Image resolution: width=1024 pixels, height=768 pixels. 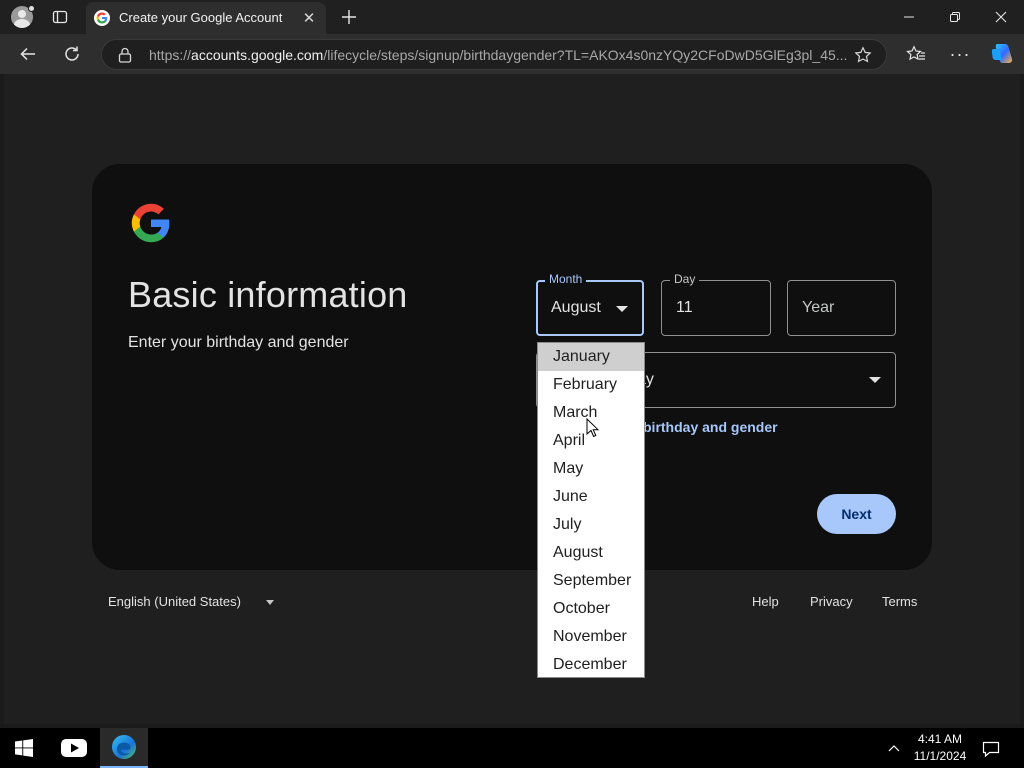 What do you see at coordinates (899, 601) in the screenshot?
I see `terms-link: Terms` at bounding box center [899, 601].